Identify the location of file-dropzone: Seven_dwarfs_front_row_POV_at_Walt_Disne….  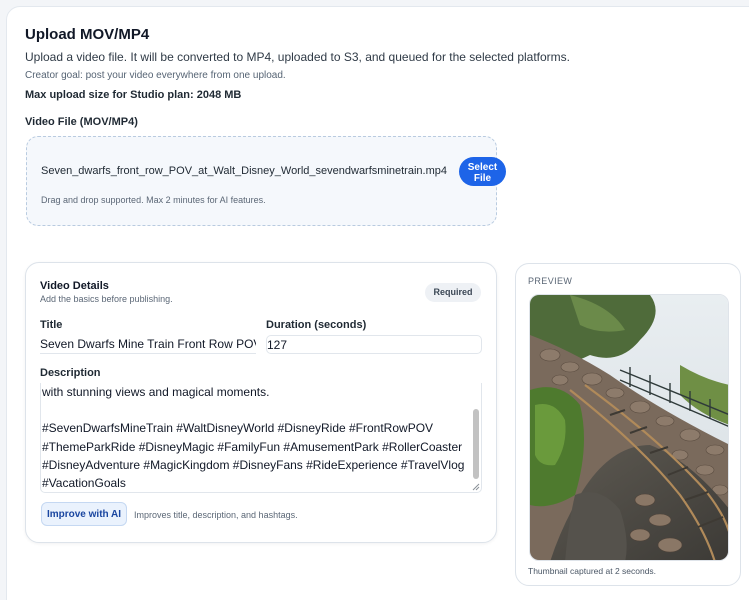
(266, 181).